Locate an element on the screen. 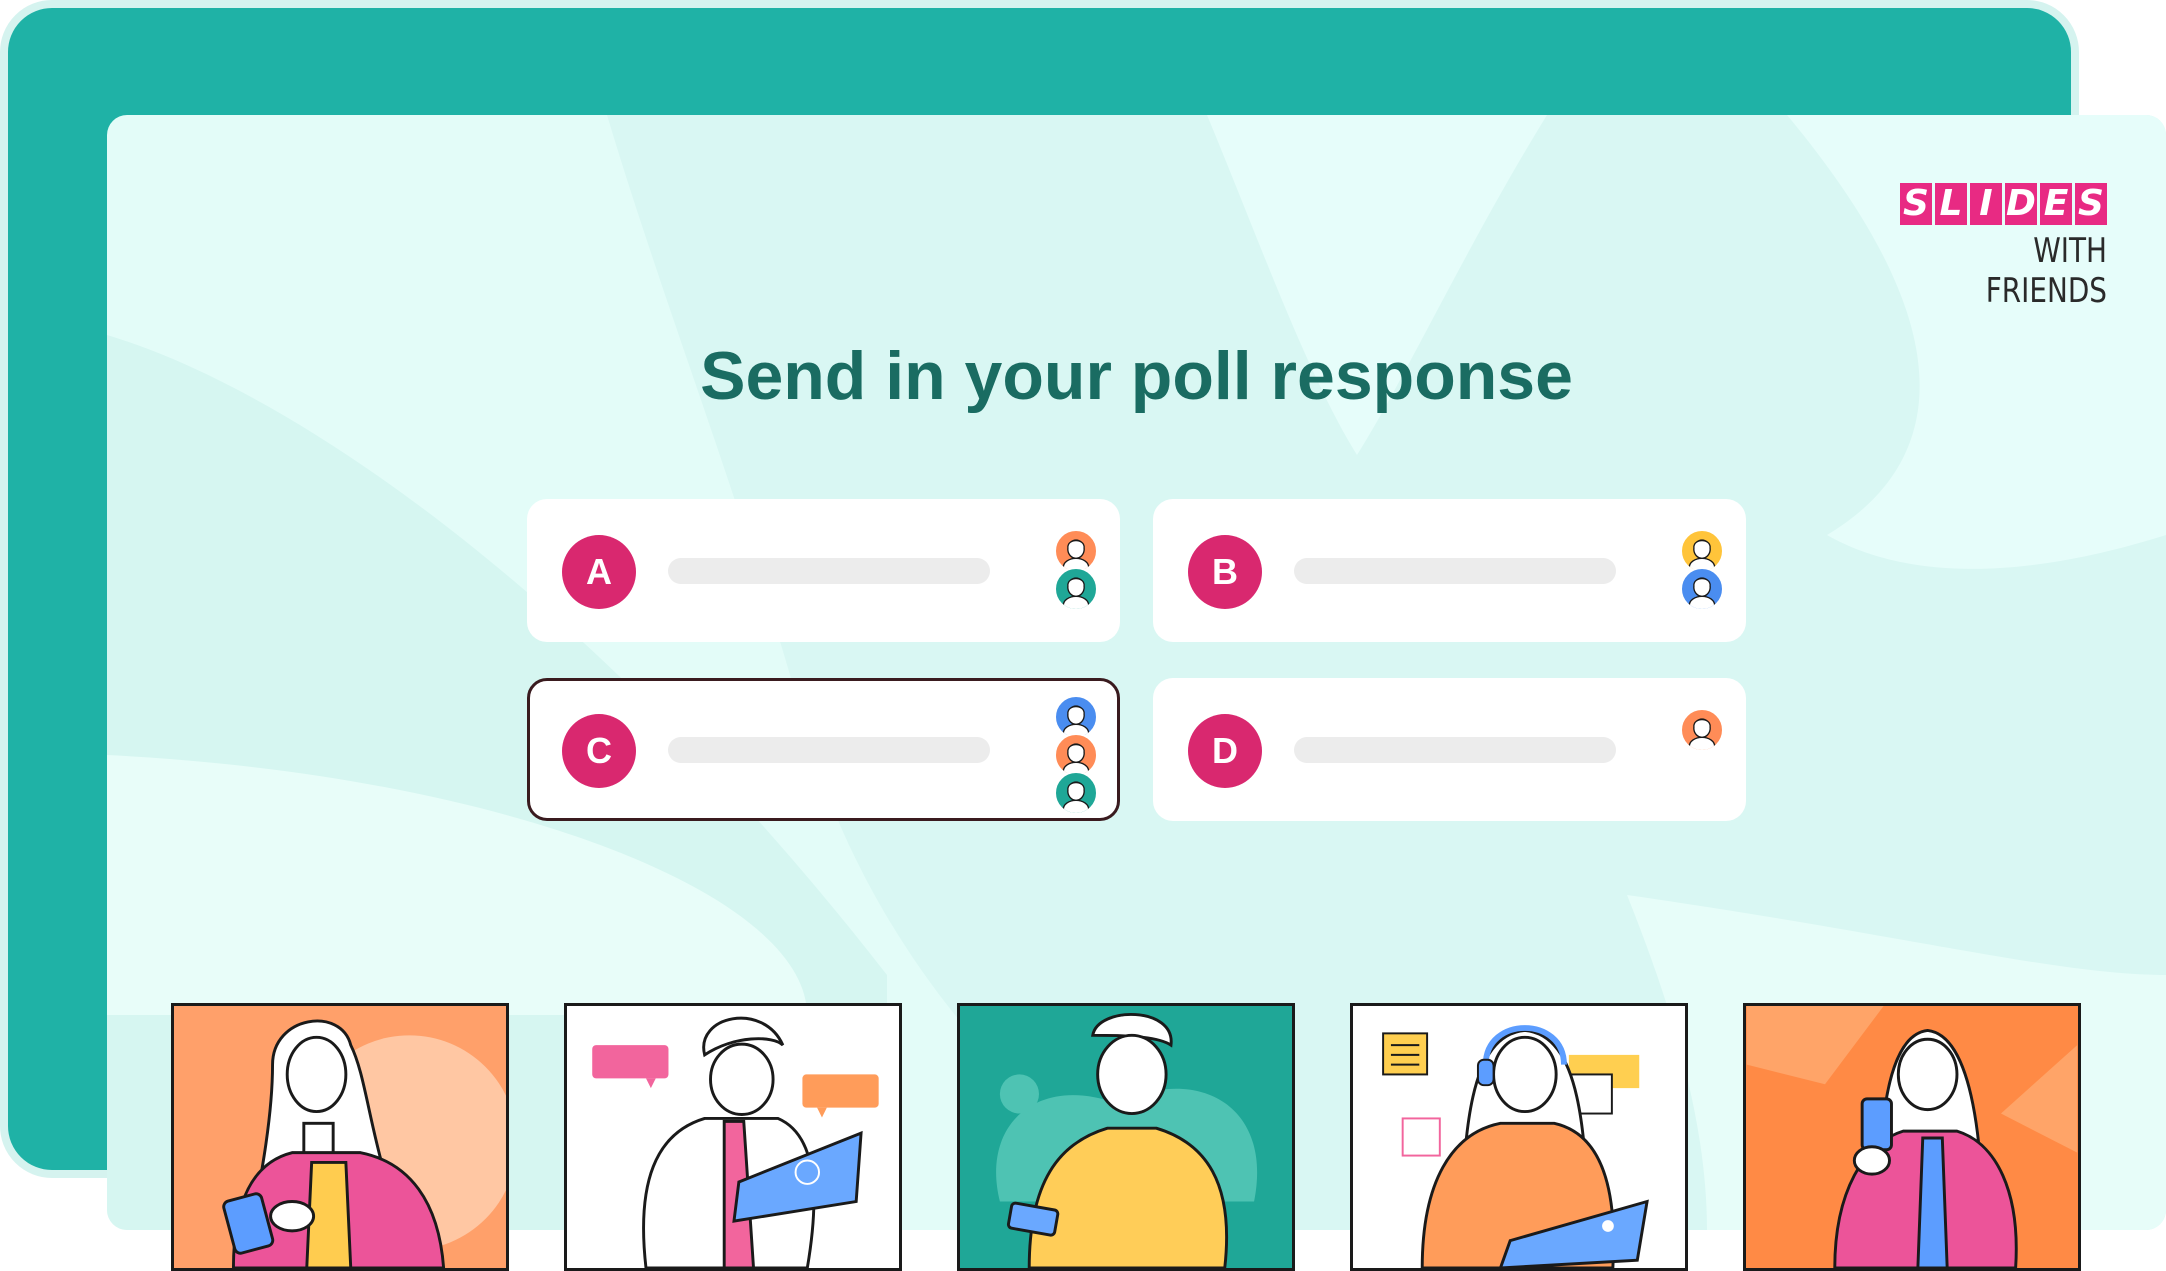  poll-option-d: D is located at coordinates (1449, 749).